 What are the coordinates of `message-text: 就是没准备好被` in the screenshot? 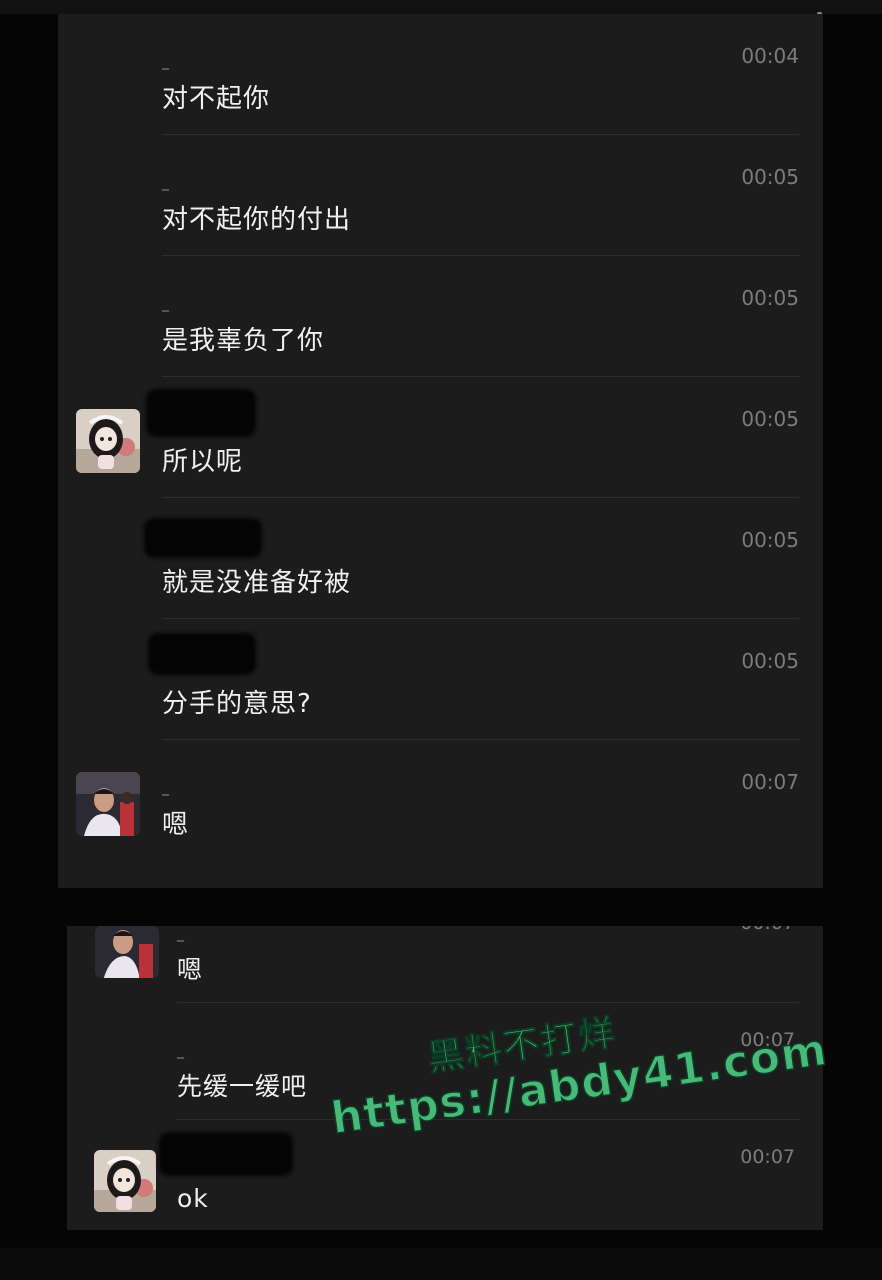 It's located at (257, 583).